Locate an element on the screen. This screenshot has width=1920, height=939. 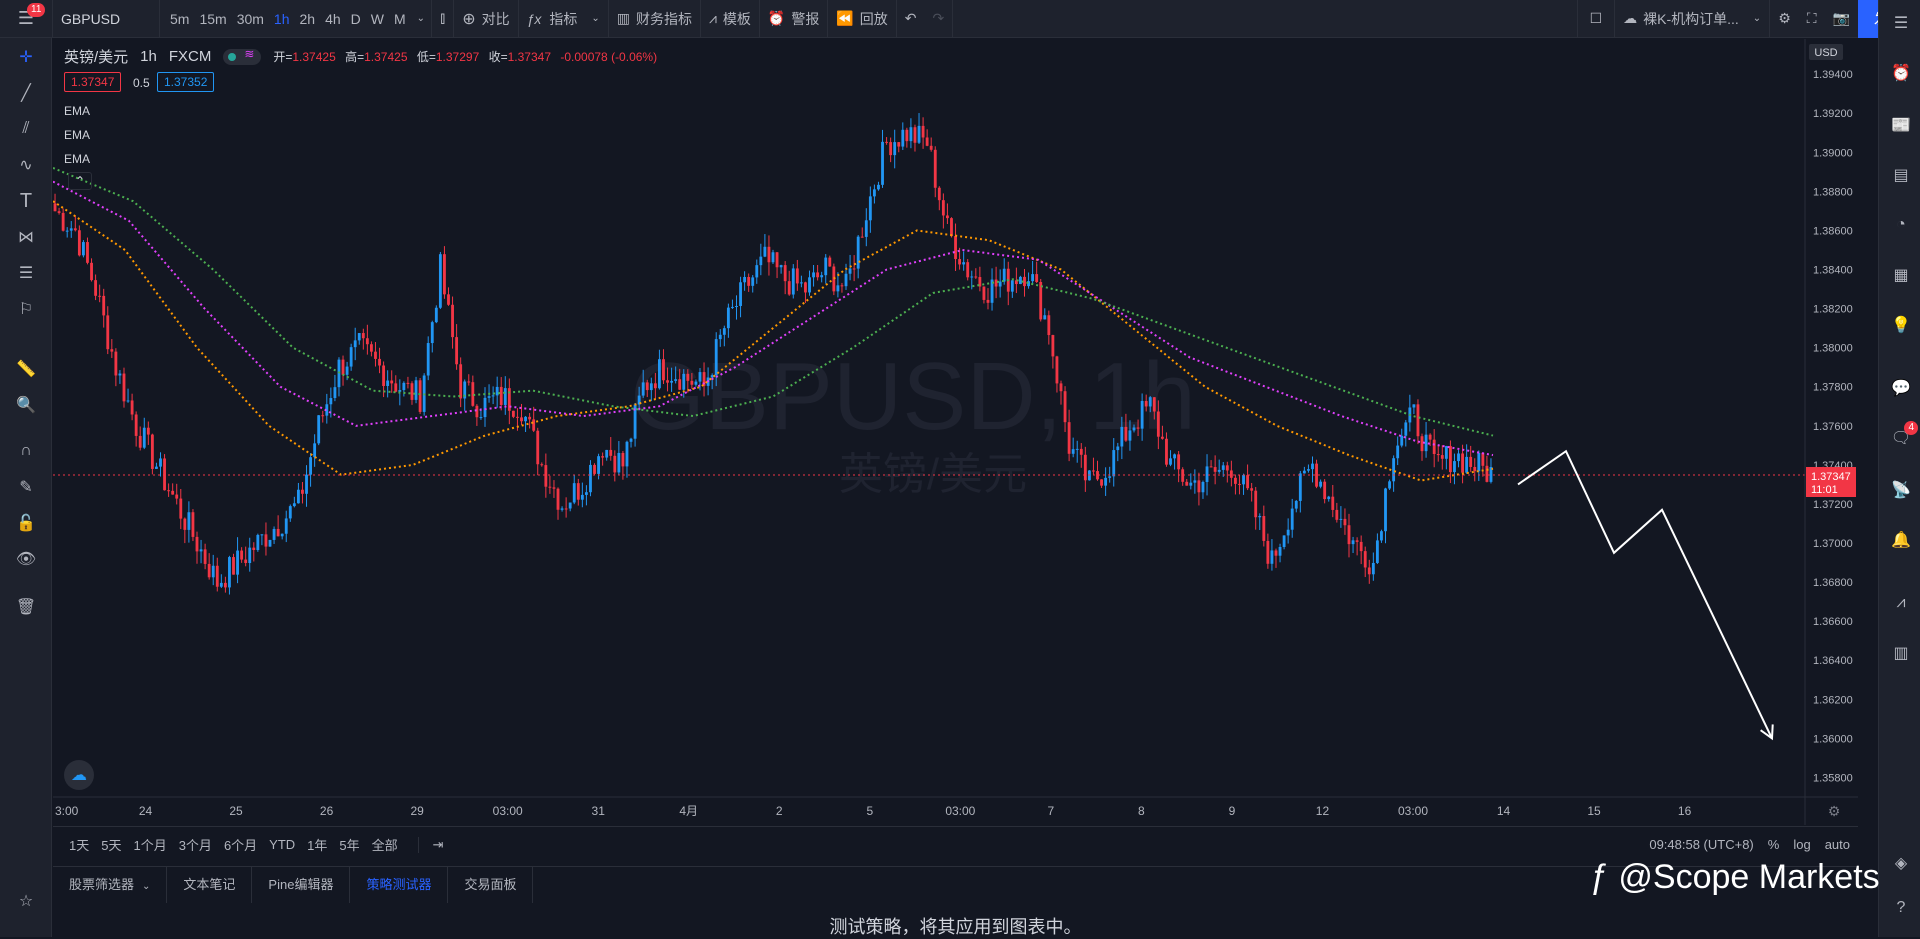
interval-m: M is located at coordinates (400, 19).